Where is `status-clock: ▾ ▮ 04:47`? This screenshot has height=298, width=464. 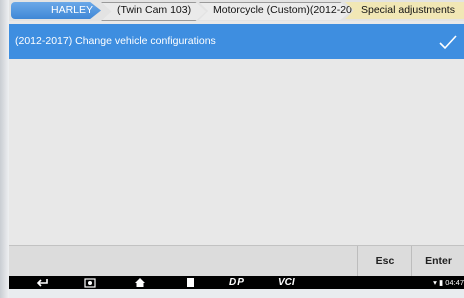
status-clock: ▾ ▮ 04:47 is located at coordinates (448, 282).